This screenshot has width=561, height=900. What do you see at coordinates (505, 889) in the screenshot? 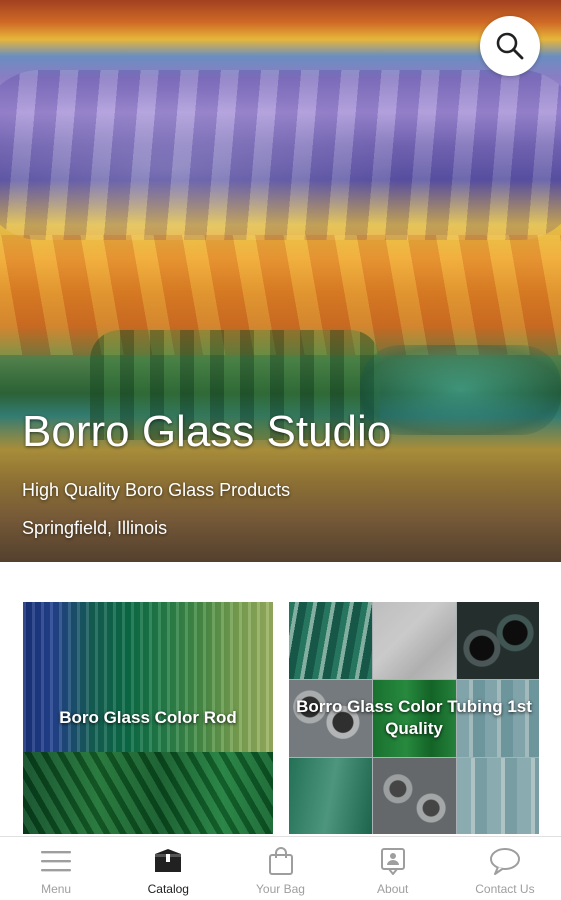
I see `nav-label: Contact Us` at bounding box center [505, 889].